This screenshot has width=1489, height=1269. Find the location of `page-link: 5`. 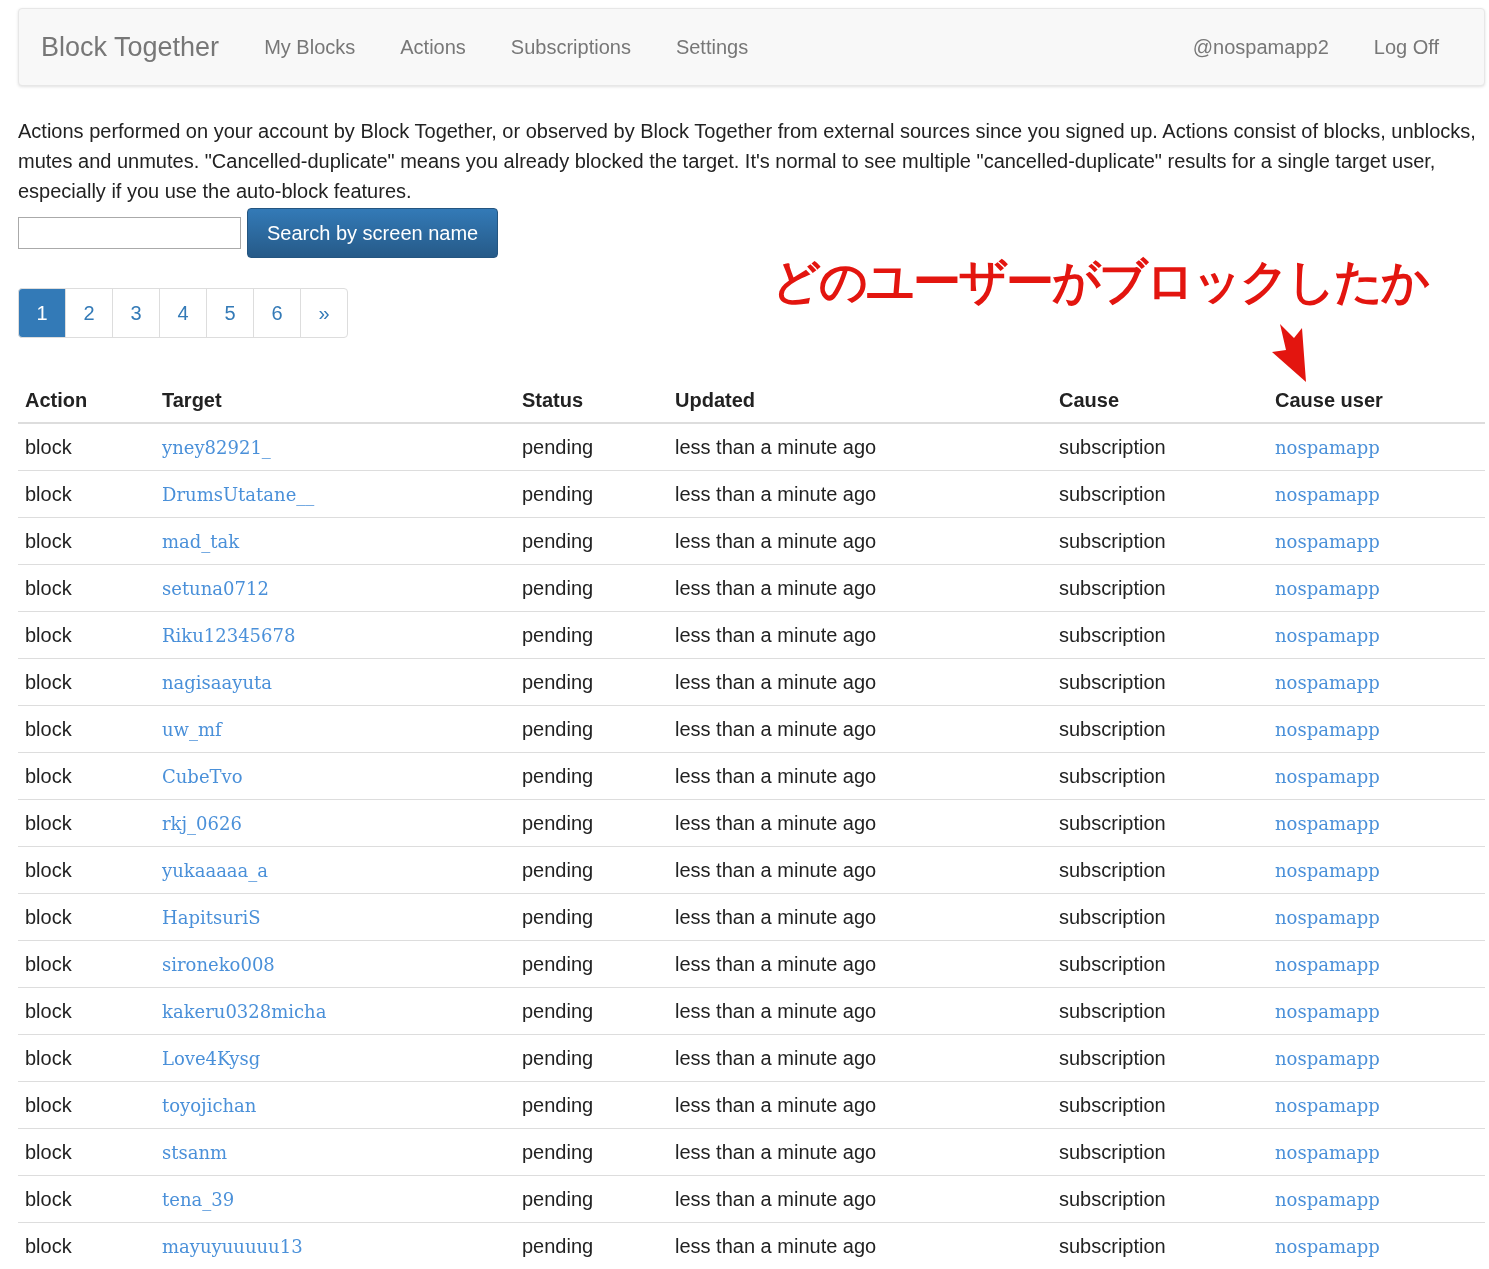

page-link: 5 is located at coordinates (230, 313).